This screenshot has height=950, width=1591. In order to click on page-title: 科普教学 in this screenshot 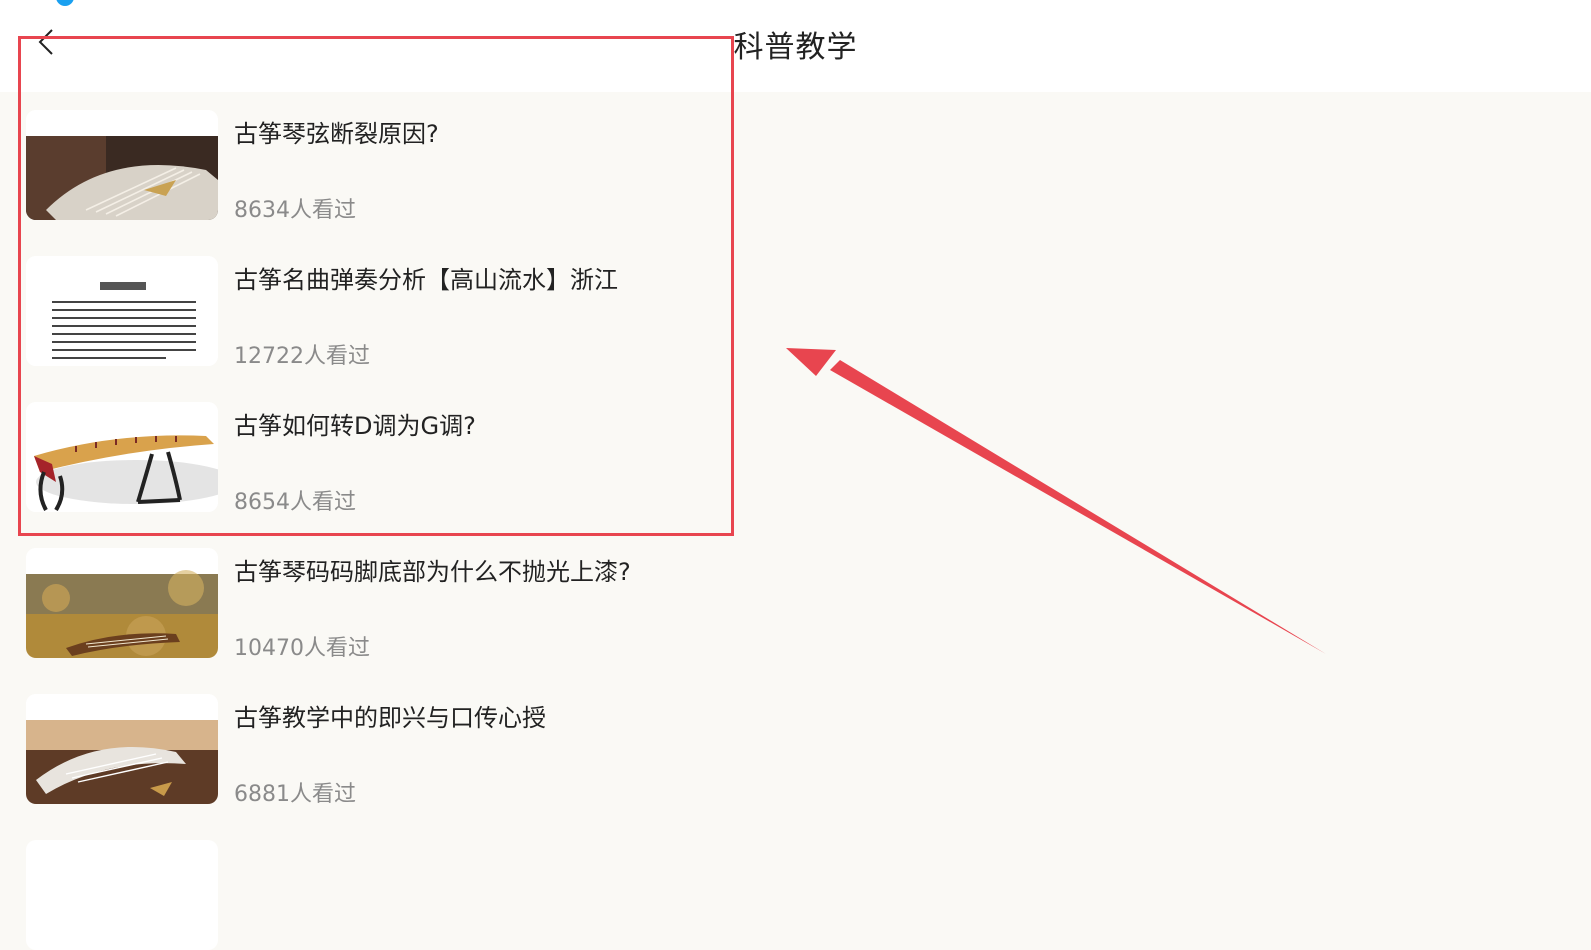, I will do `click(795, 47)`.